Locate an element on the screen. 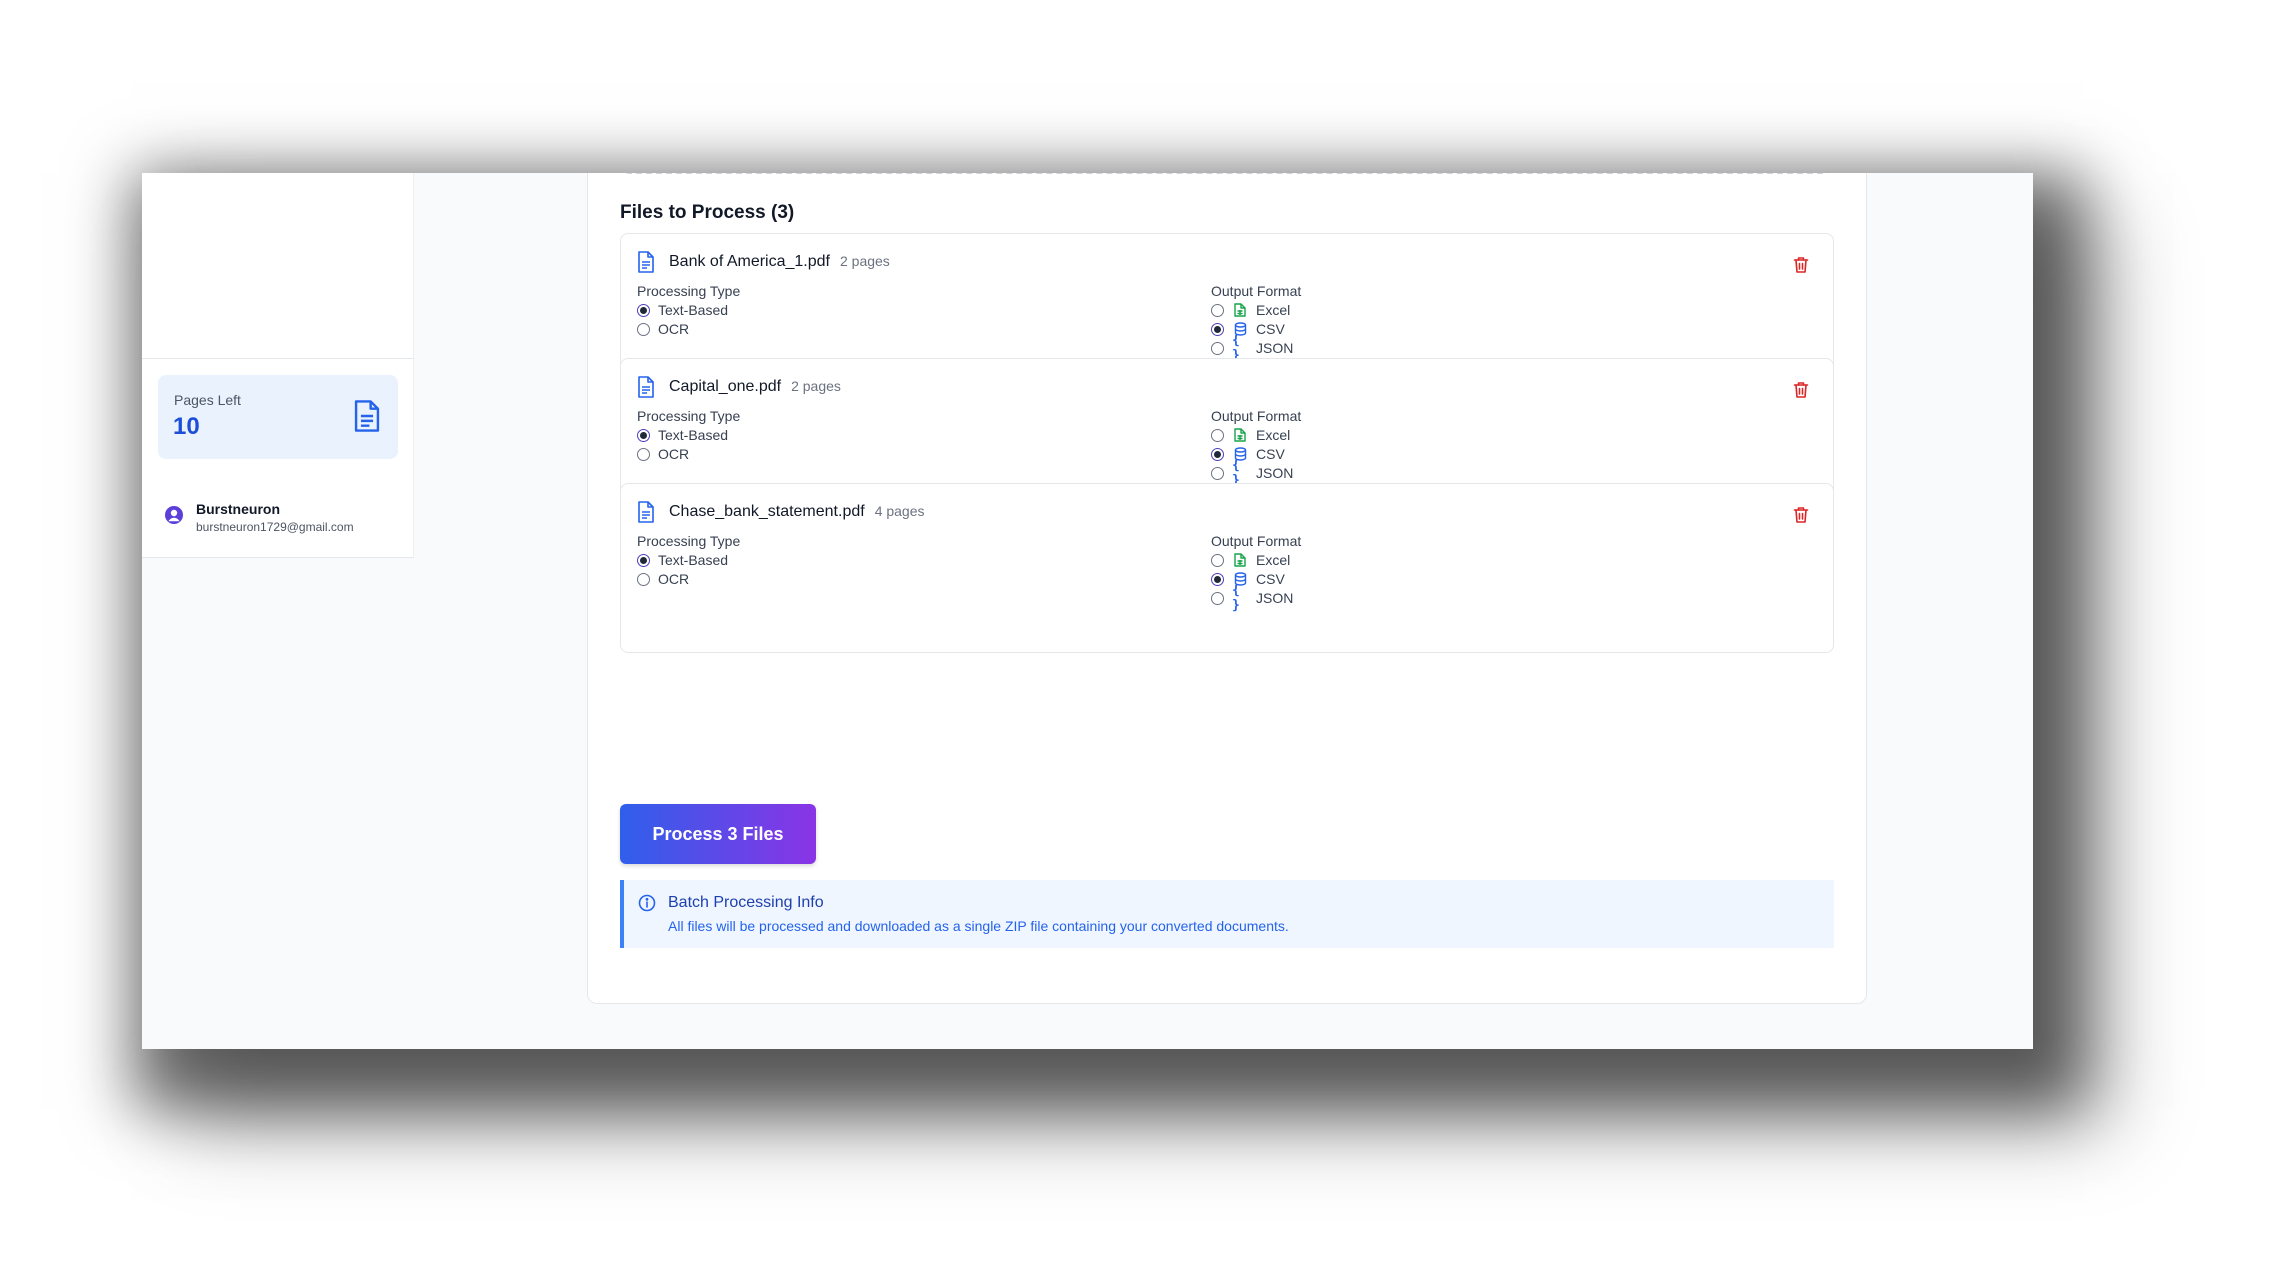 This screenshot has height=1275, width=2289. file-name: Capital_one.pdf 2 pages is located at coordinates (755, 387).